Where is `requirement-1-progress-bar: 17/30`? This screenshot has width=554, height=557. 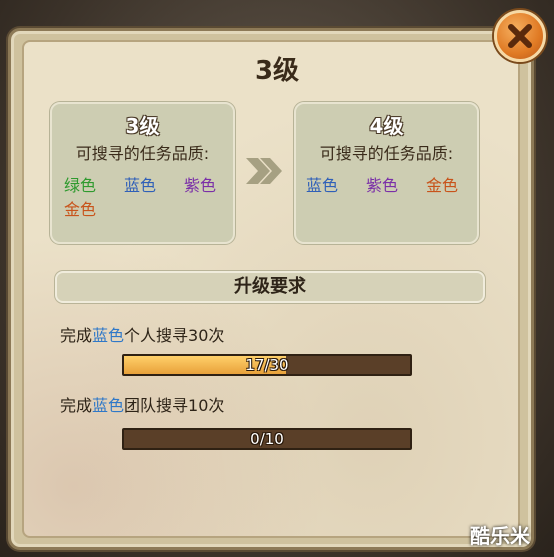
requirement-1-progress-bar: 17/30 is located at coordinates (267, 365).